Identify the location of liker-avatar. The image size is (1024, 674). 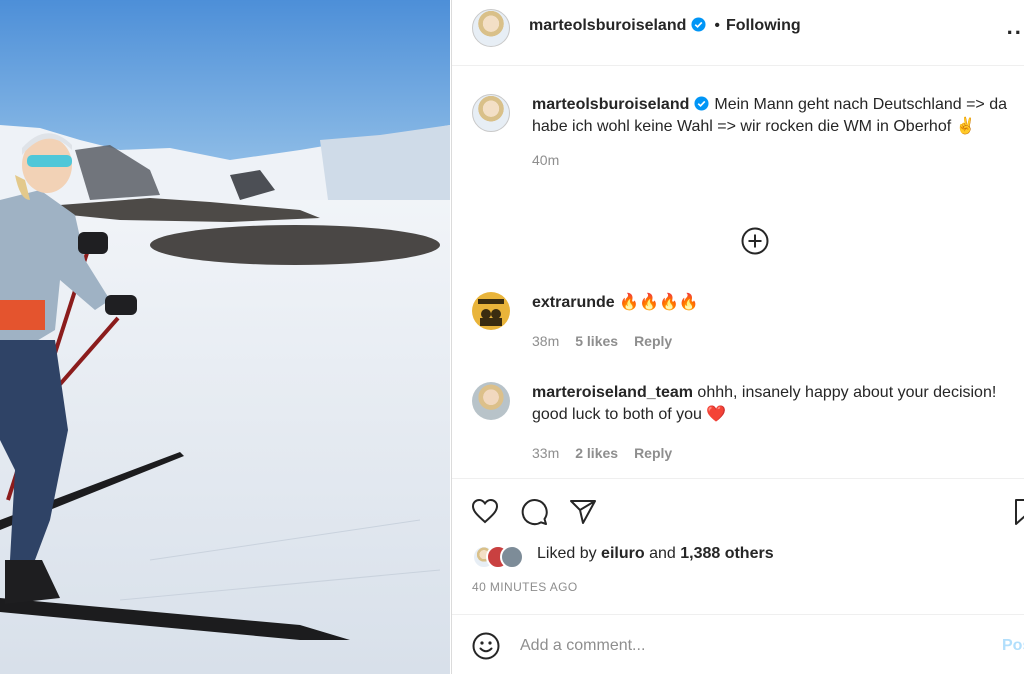
(512, 557).